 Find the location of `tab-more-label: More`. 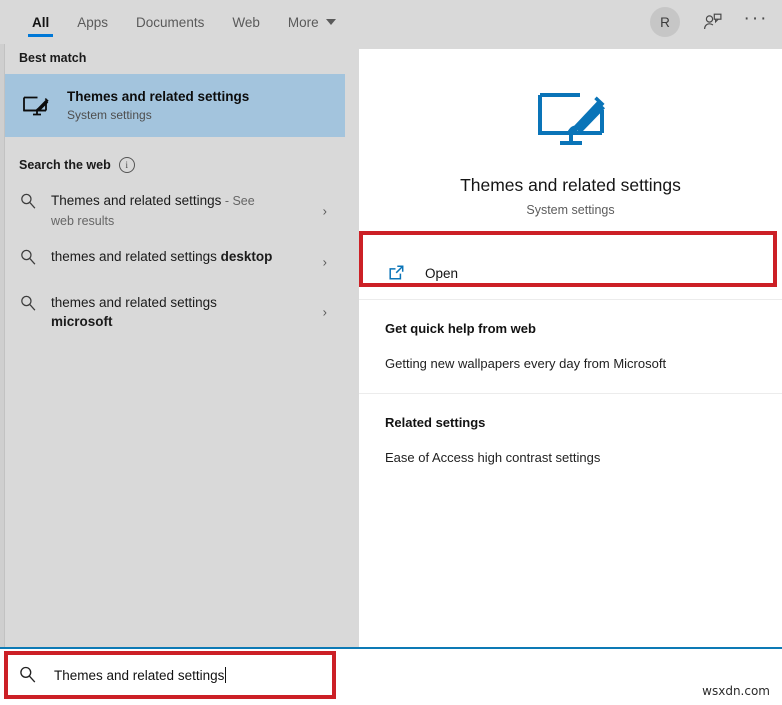

tab-more-label: More is located at coordinates (303, 22).